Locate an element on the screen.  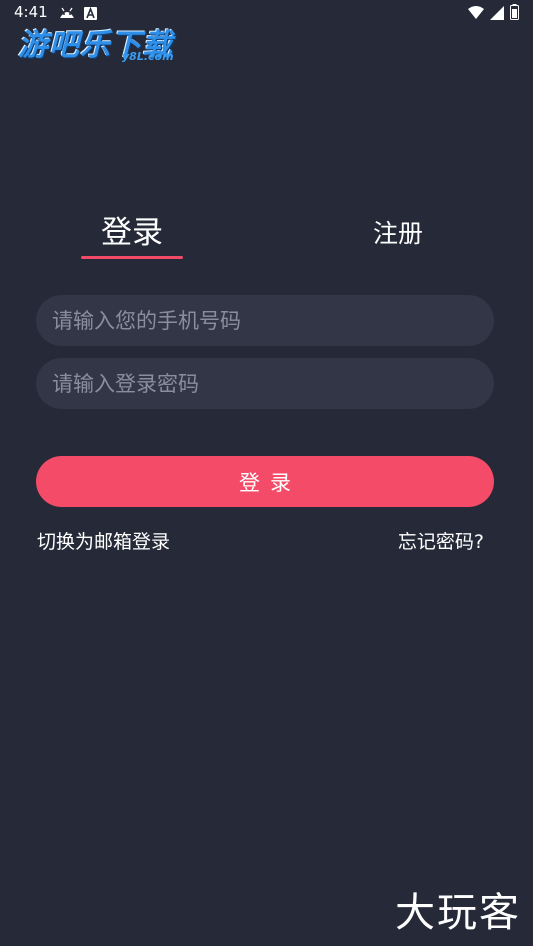
wifi-icon is located at coordinates (476, 14).